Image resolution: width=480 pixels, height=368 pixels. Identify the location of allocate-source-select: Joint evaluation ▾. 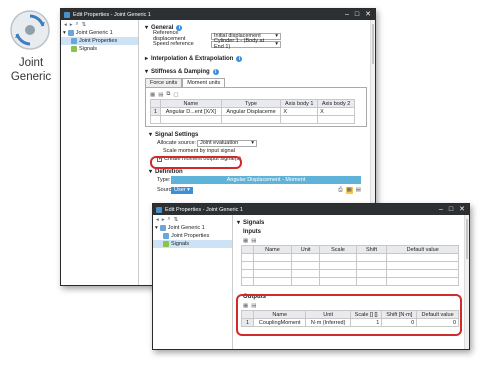
(227, 143).